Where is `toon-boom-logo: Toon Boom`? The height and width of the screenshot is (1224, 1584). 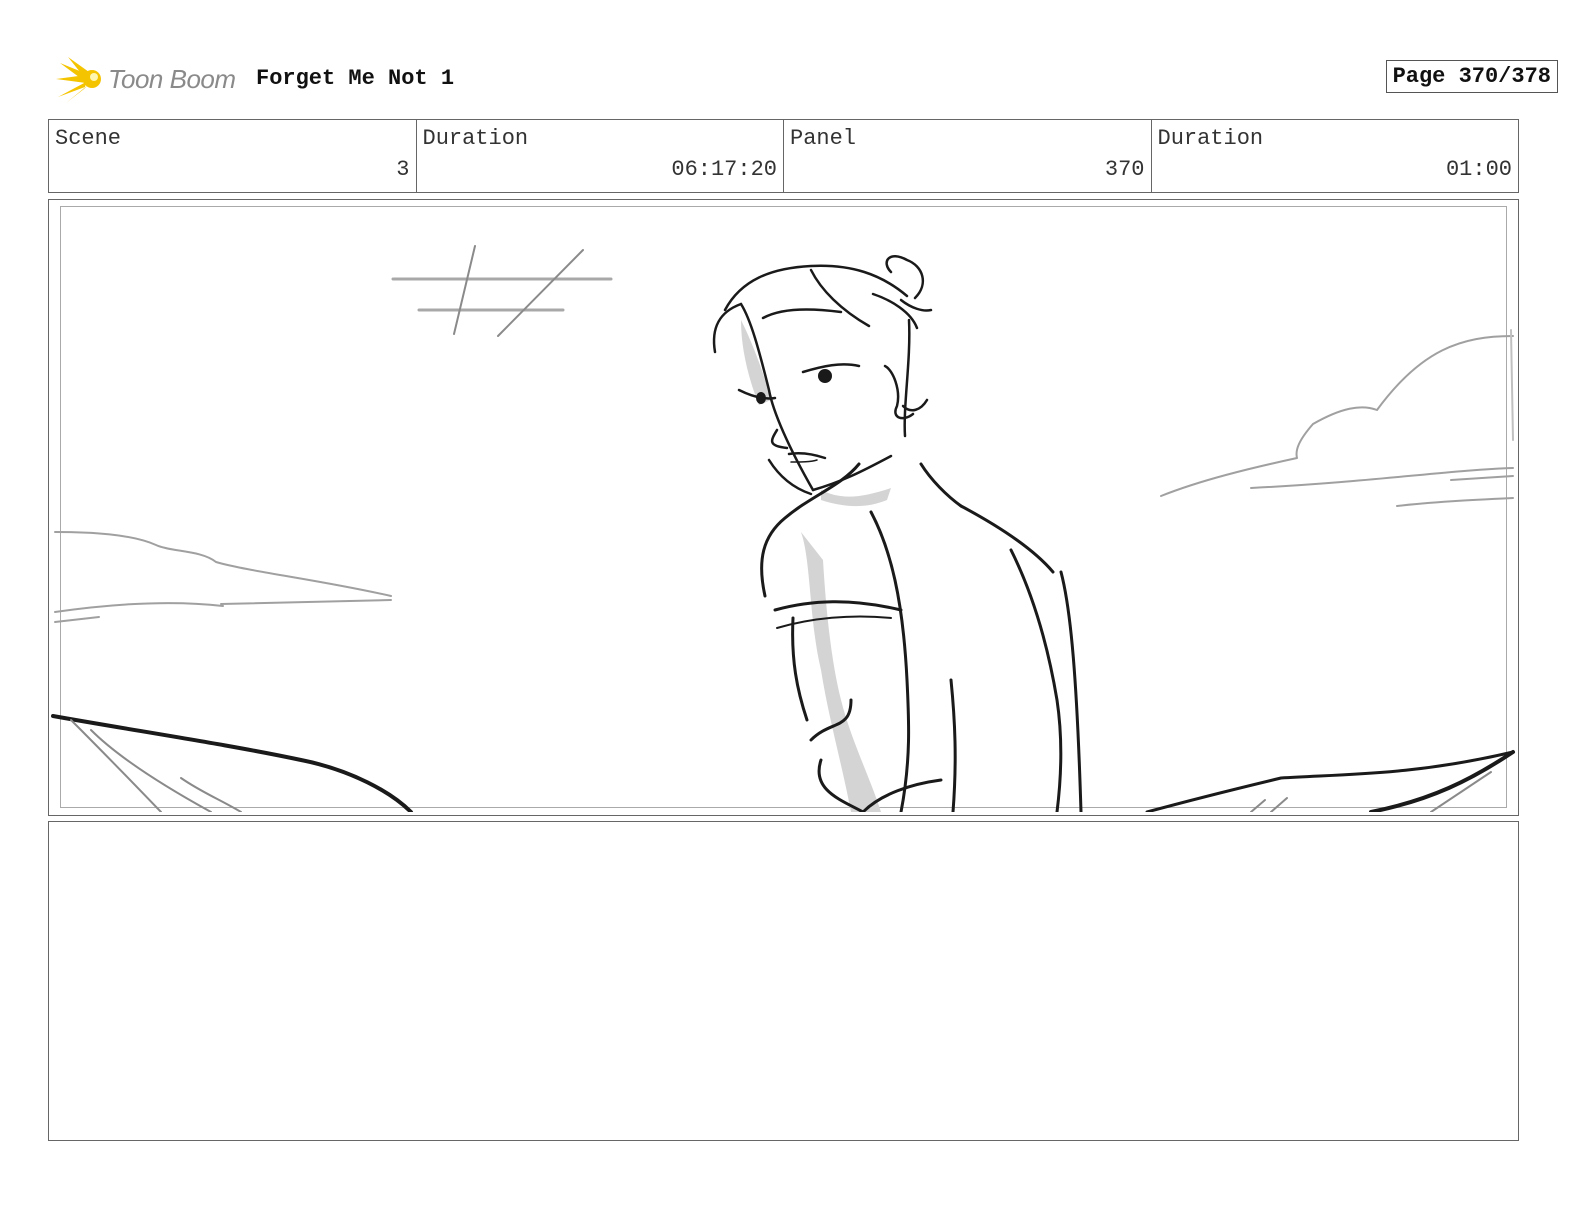 toon-boom-logo: Toon Boom is located at coordinates (152, 80).